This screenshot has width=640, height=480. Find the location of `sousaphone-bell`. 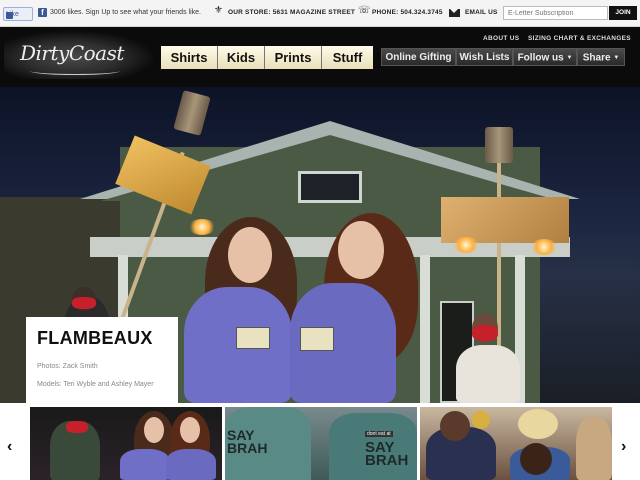

sousaphone-bell is located at coordinates (538, 424).